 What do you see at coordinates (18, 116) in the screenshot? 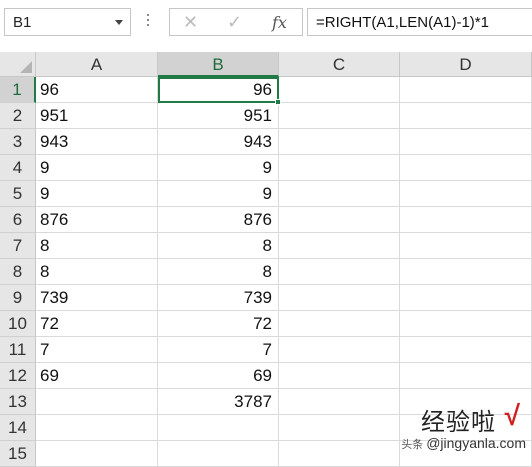
I see `row-header: 2` at bounding box center [18, 116].